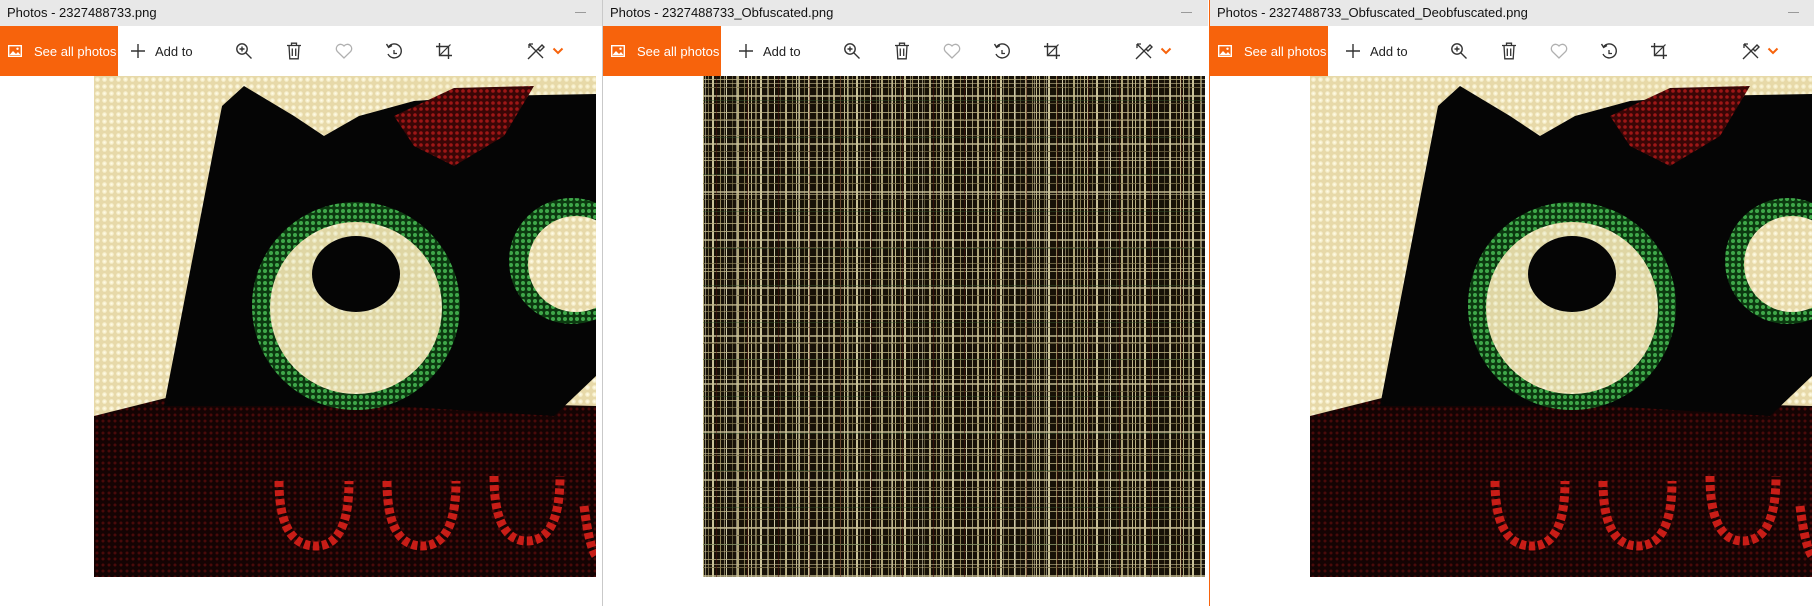  Describe the element at coordinates (722, 12) in the screenshot. I see `window-title: Photos - 2327488733_Obfuscated.png` at that location.